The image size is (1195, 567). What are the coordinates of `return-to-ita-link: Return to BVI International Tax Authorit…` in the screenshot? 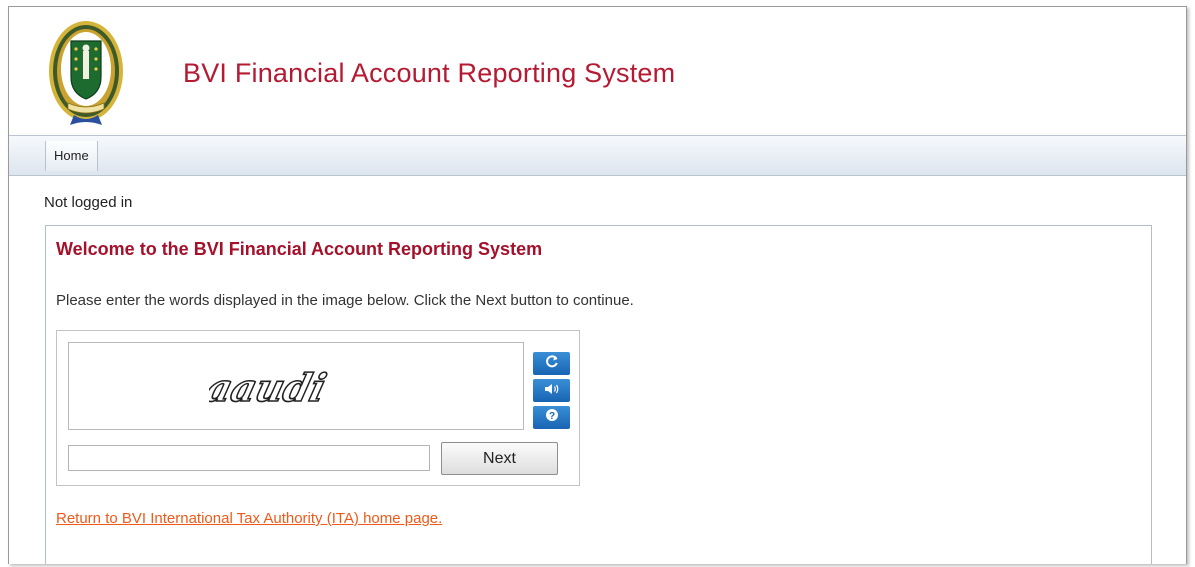 It's located at (249, 518).